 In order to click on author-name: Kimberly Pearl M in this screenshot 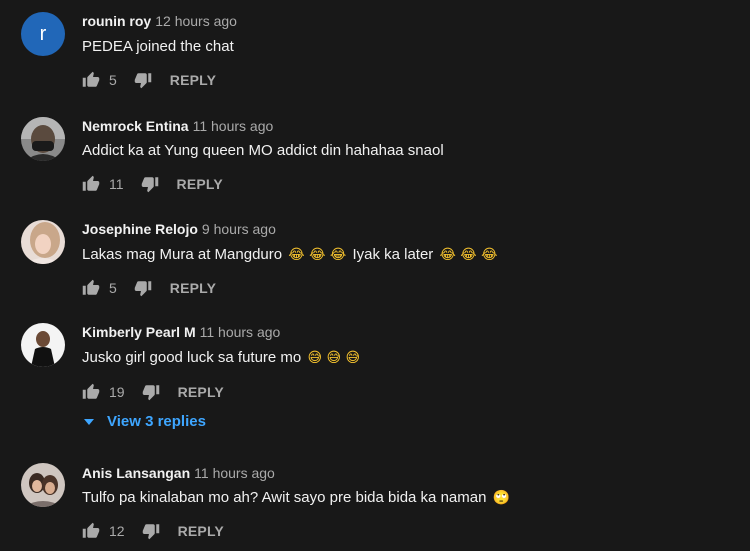, I will do `click(139, 332)`.